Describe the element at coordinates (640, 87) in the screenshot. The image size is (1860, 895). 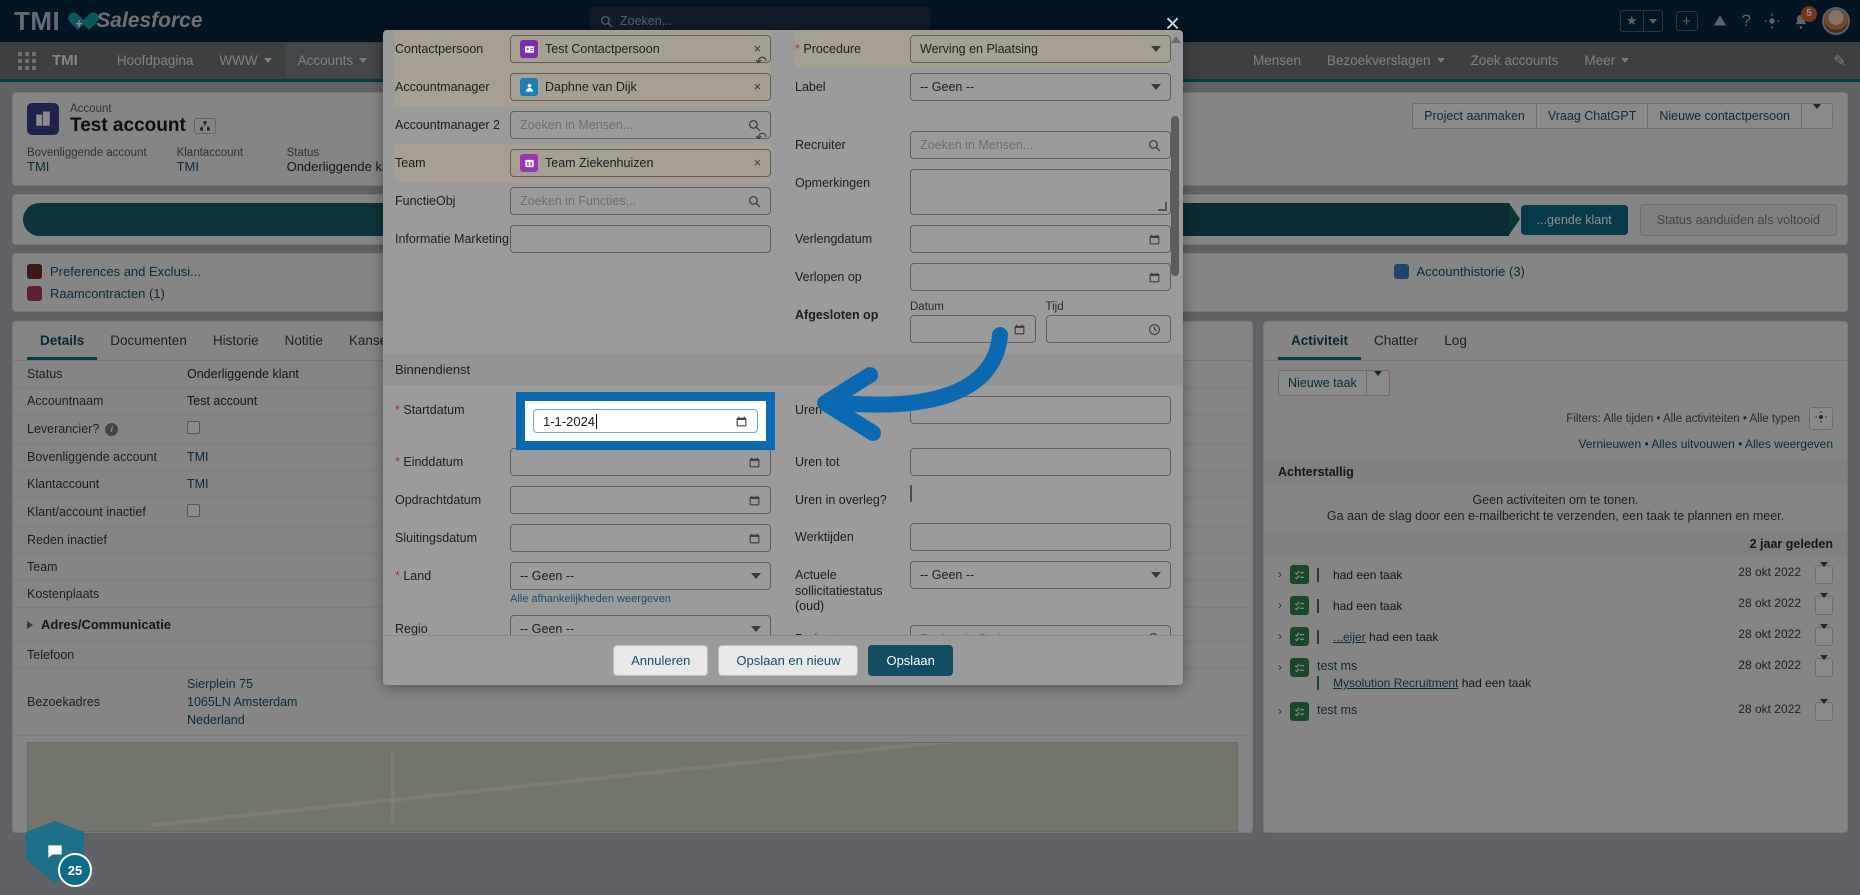
I see `accountmanager-input: Daphne van Dijk ×` at that location.